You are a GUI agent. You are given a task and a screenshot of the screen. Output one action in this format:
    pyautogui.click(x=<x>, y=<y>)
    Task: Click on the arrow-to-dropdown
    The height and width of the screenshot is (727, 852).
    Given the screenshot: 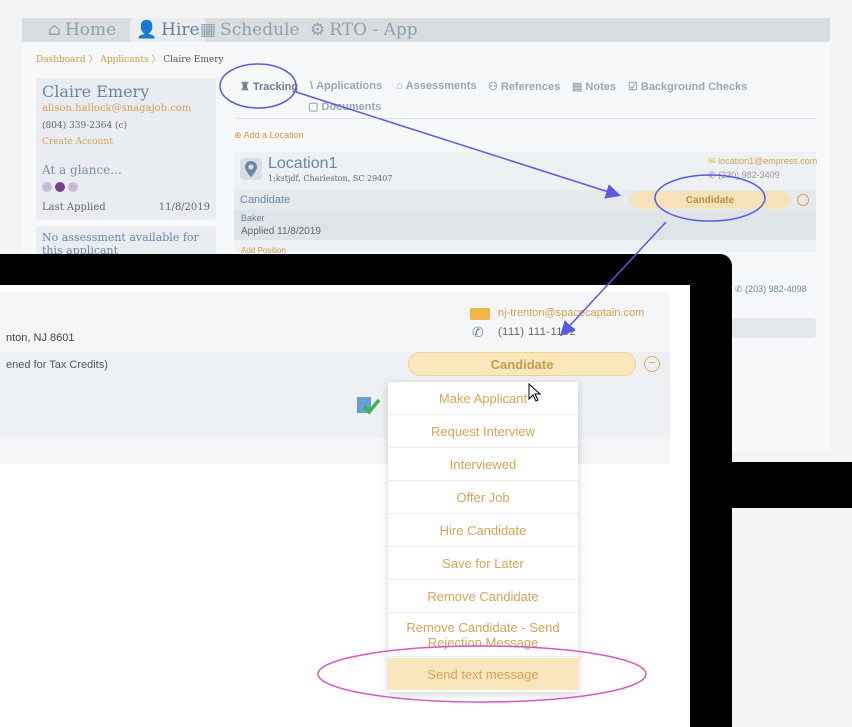 What is the action you would take?
    pyautogui.click(x=613, y=279)
    